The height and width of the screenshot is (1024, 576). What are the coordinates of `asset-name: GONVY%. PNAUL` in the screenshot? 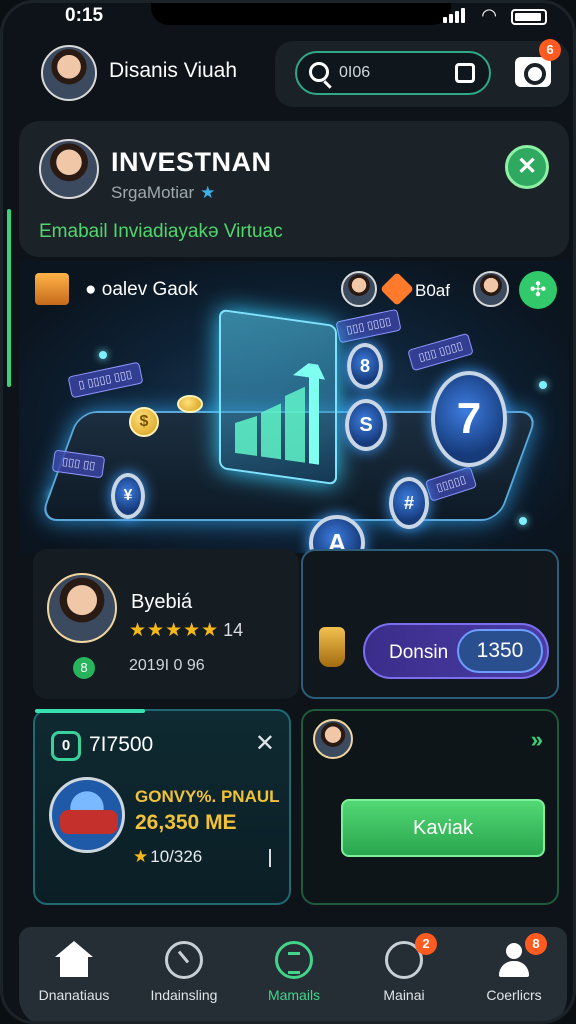 It's located at (207, 796).